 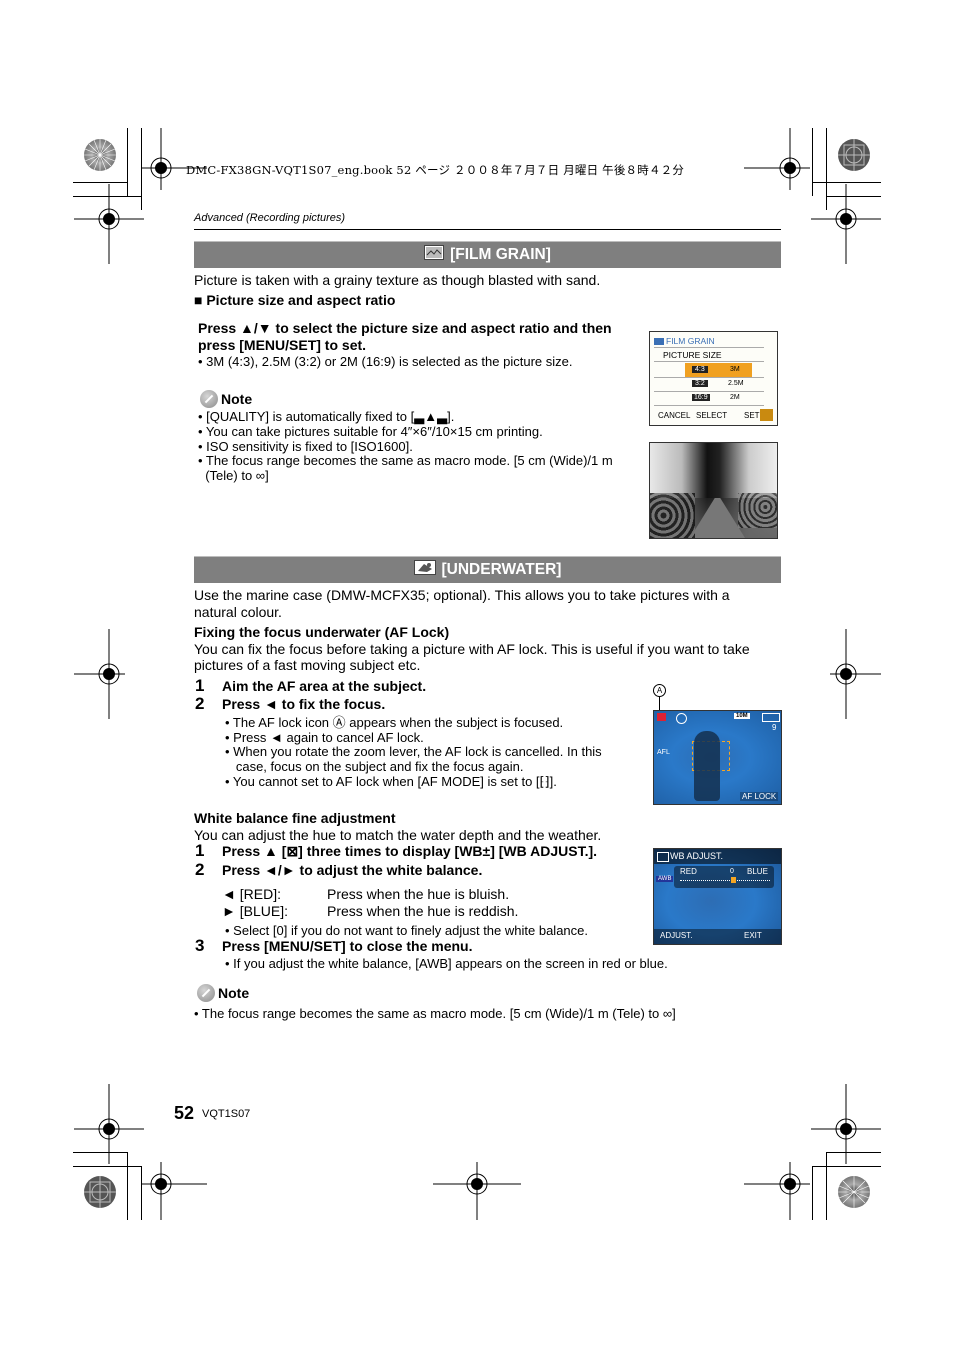 What do you see at coordinates (663, 857) in the screenshot?
I see `wb-adjust-icon` at bounding box center [663, 857].